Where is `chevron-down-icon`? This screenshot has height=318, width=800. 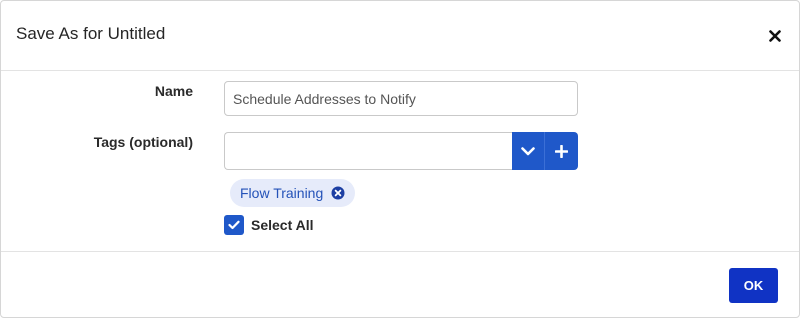 chevron-down-icon is located at coordinates (528, 150).